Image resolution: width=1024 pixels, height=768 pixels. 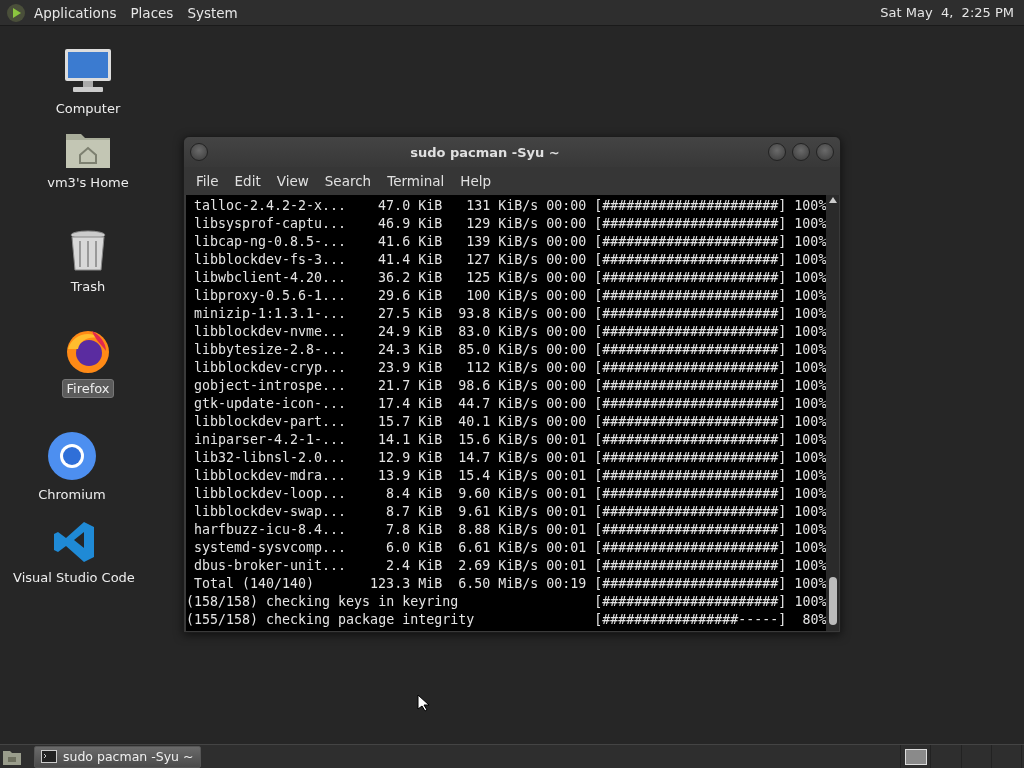 What do you see at coordinates (498, 458) in the screenshot?
I see `download-rate: 14.7 KiB/s` at bounding box center [498, 458].